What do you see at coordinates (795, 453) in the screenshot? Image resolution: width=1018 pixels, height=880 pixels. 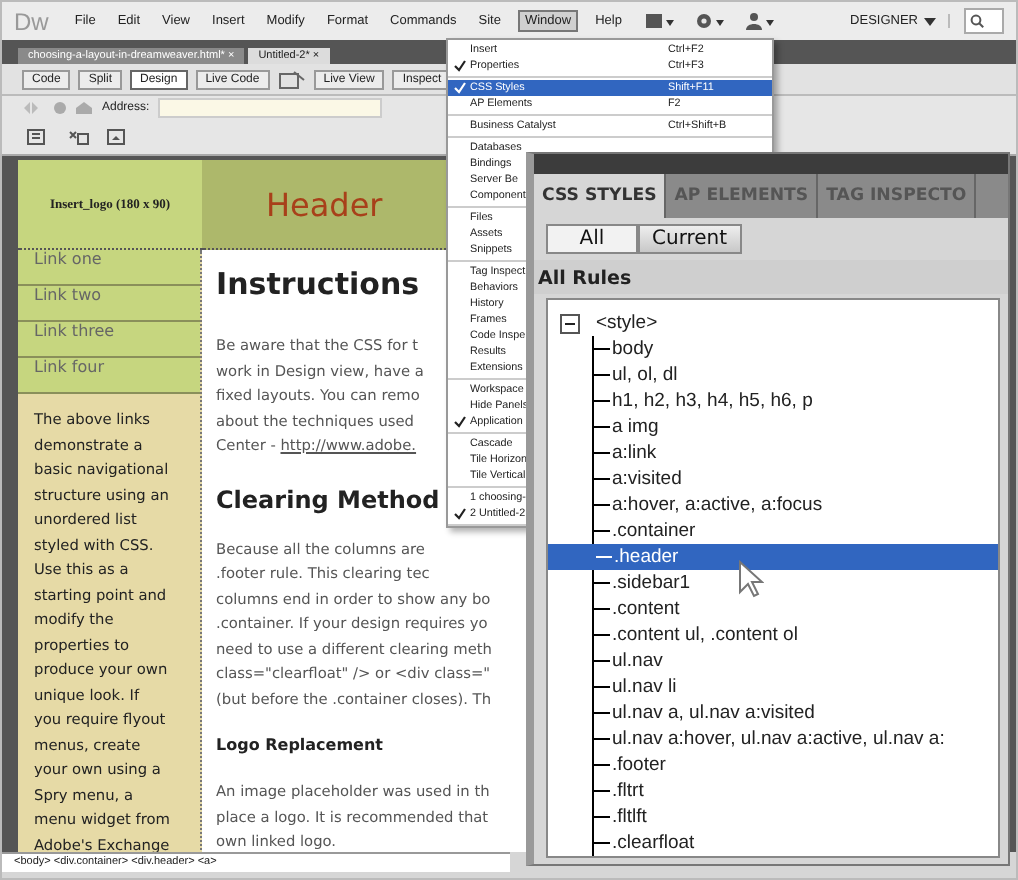 I see `css-rule: a:link` at bounding box center [795, 453].